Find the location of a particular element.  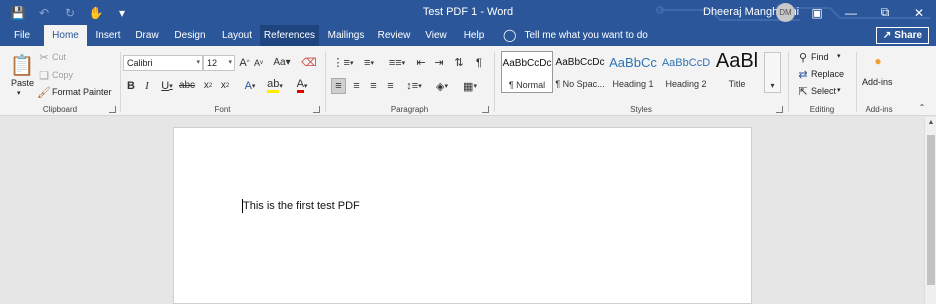

font-size-select: 12 ▾ is located at coordinates (219, 63).